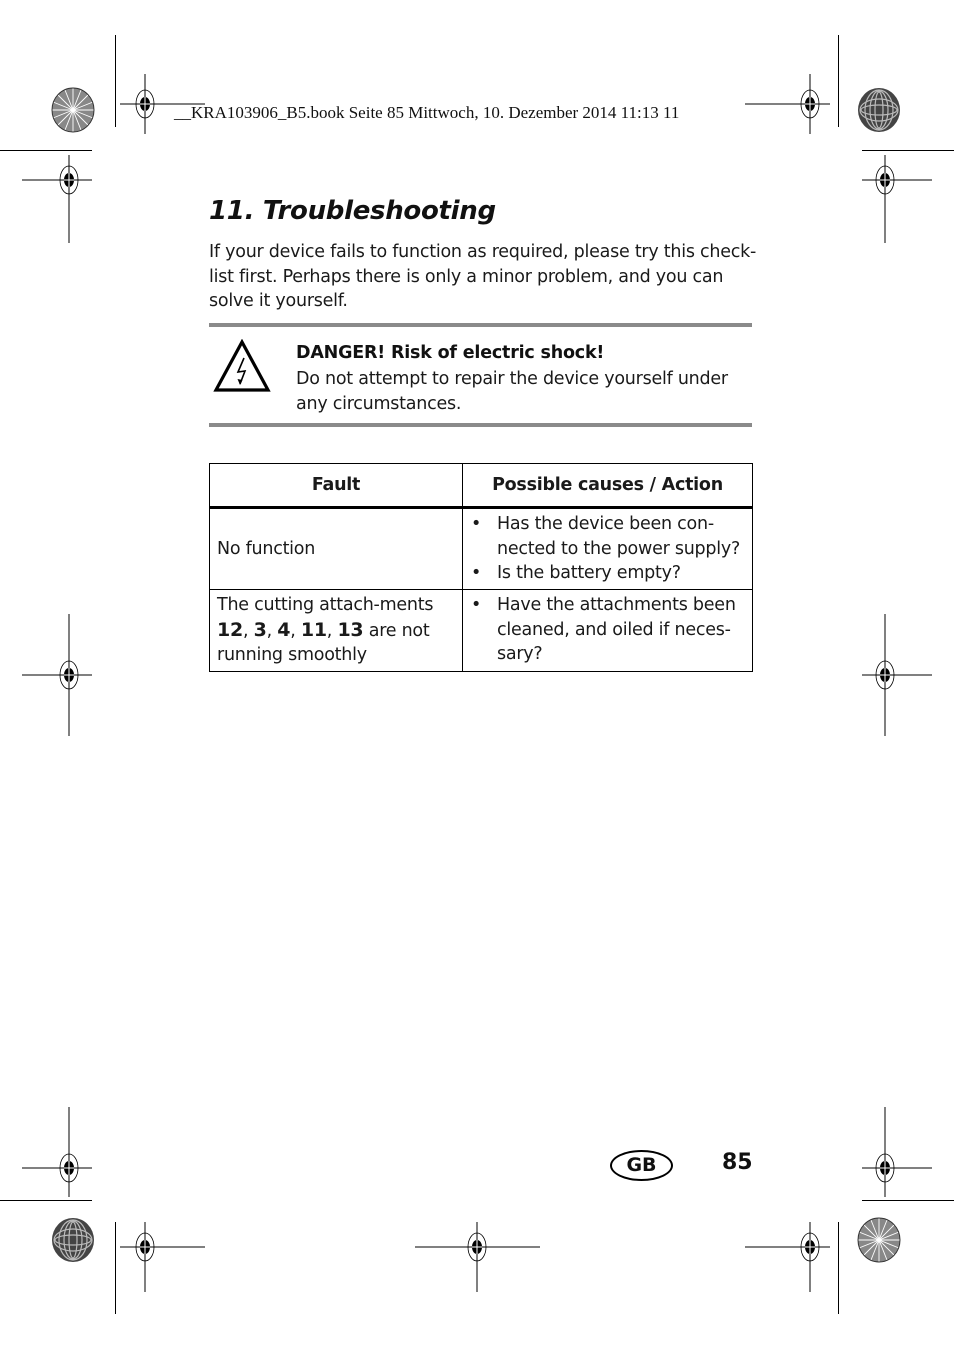 Image resolution: width=954 pixels, height=1351 pixels. What do you see at coordinates (350, 629) in the screenshot?
I see `part-number: 13` at bounding box center [350, 629].